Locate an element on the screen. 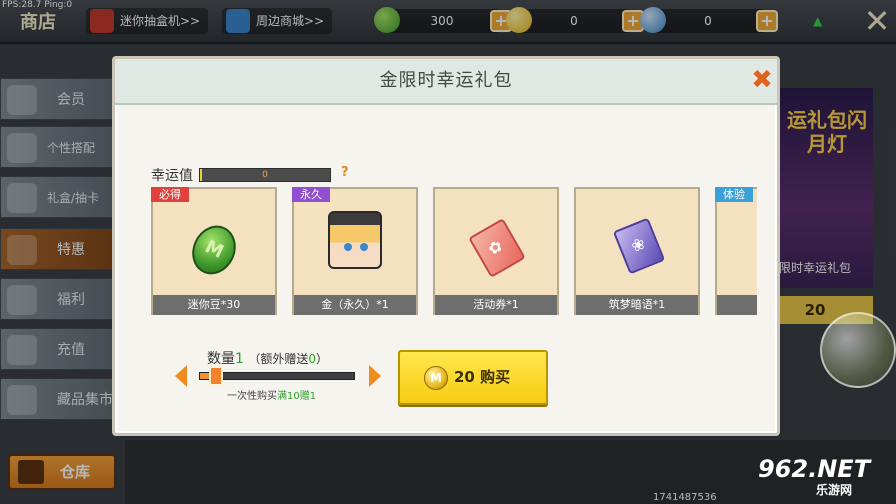 Image resolution: width=896 pixels, height=504 pixels. reward-name: 迷你豆*30 is located at coordinates (214, 305).